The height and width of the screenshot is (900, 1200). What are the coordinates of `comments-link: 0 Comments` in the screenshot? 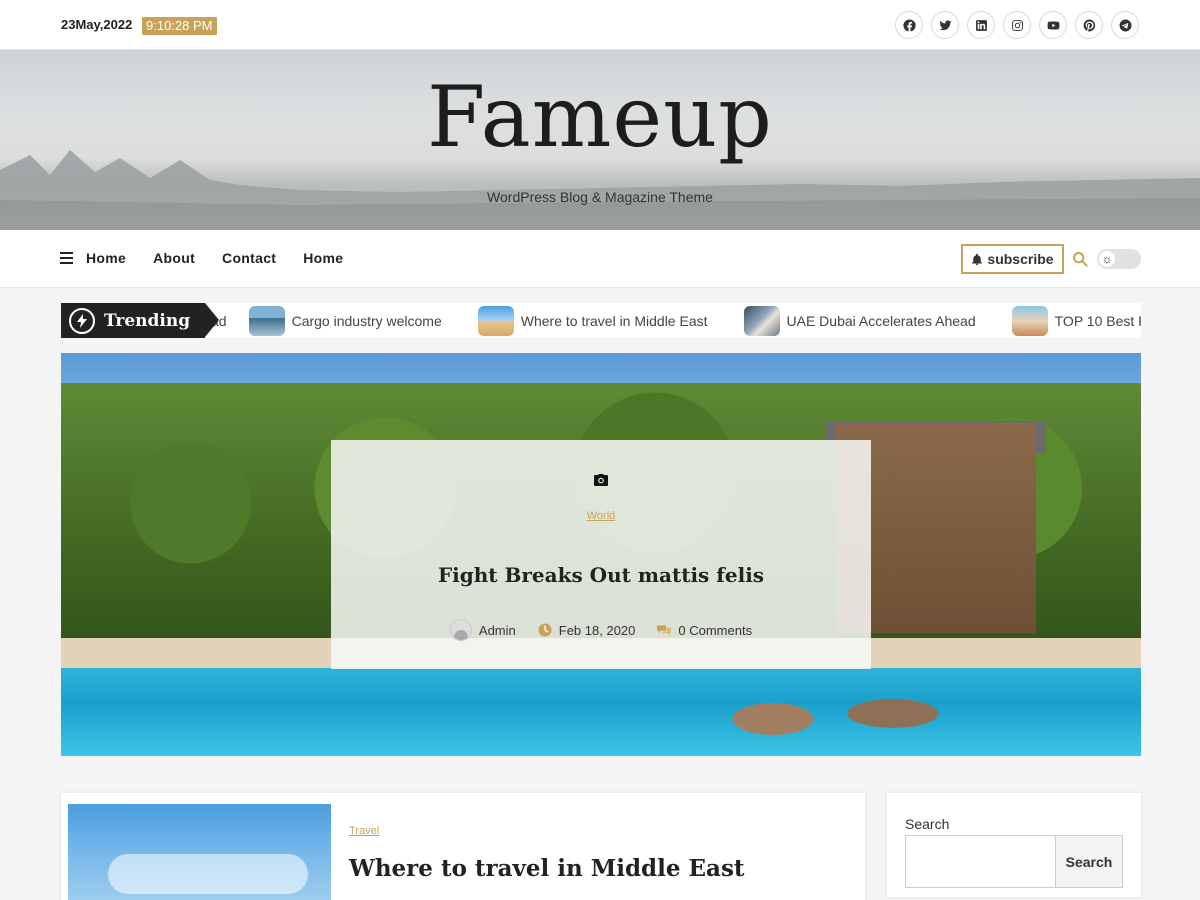 It's located at (715, 630).